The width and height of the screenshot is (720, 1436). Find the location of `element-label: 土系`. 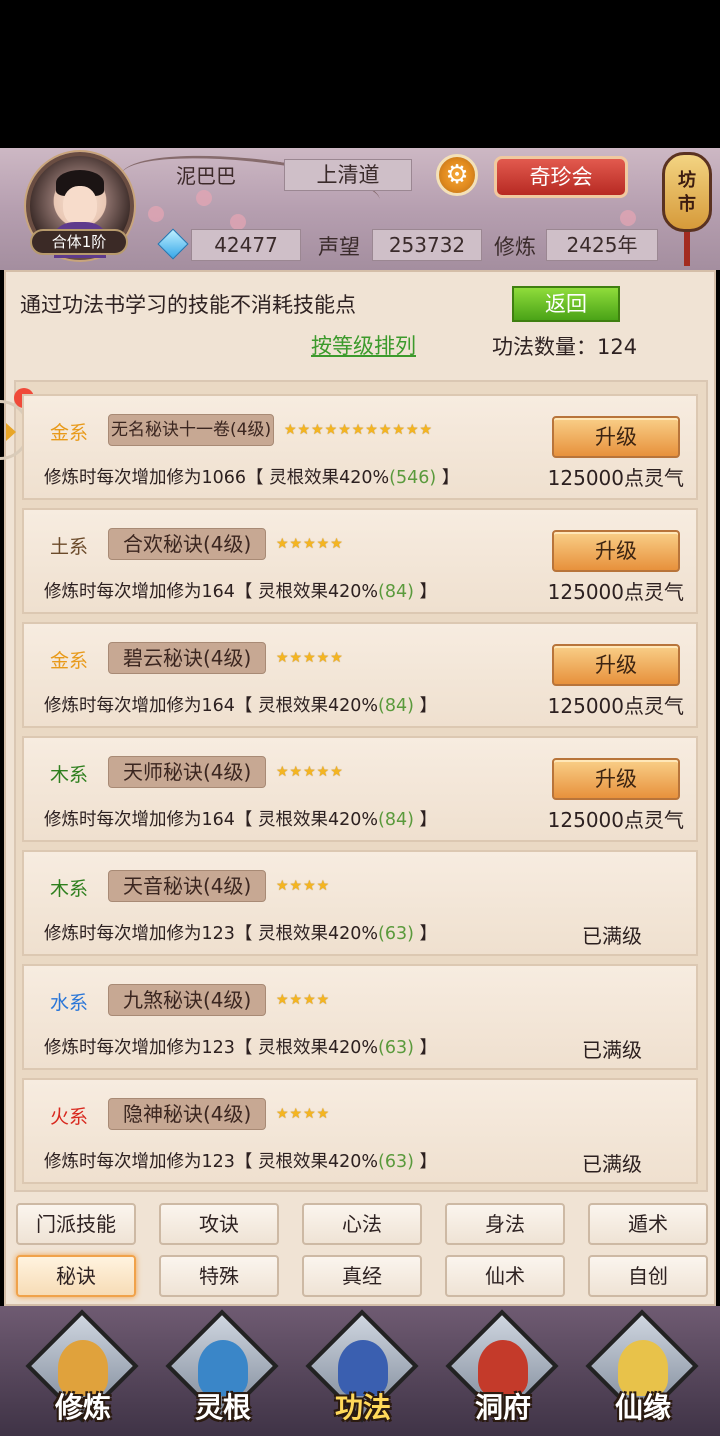

element-label: 土系 is located at coordinates (69, 547).